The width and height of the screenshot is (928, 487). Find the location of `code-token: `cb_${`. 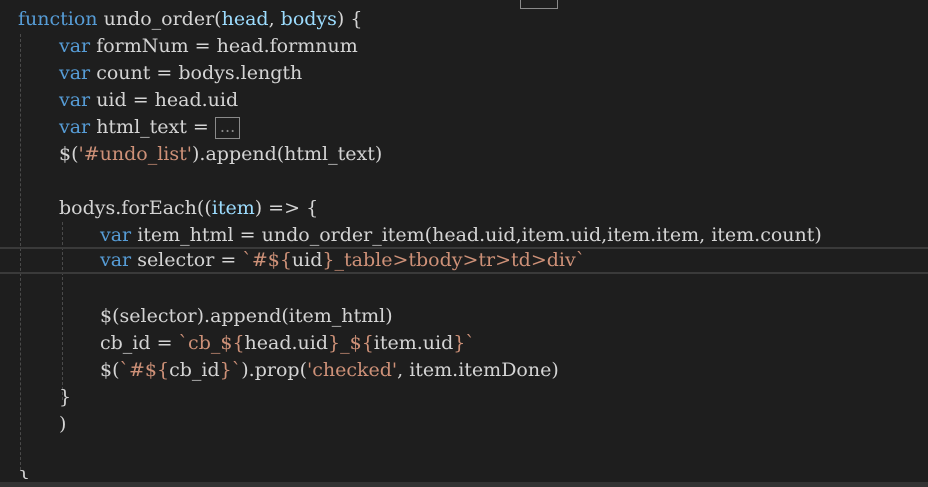

code-token: `cb_${ is located at coordinates (211, 343).